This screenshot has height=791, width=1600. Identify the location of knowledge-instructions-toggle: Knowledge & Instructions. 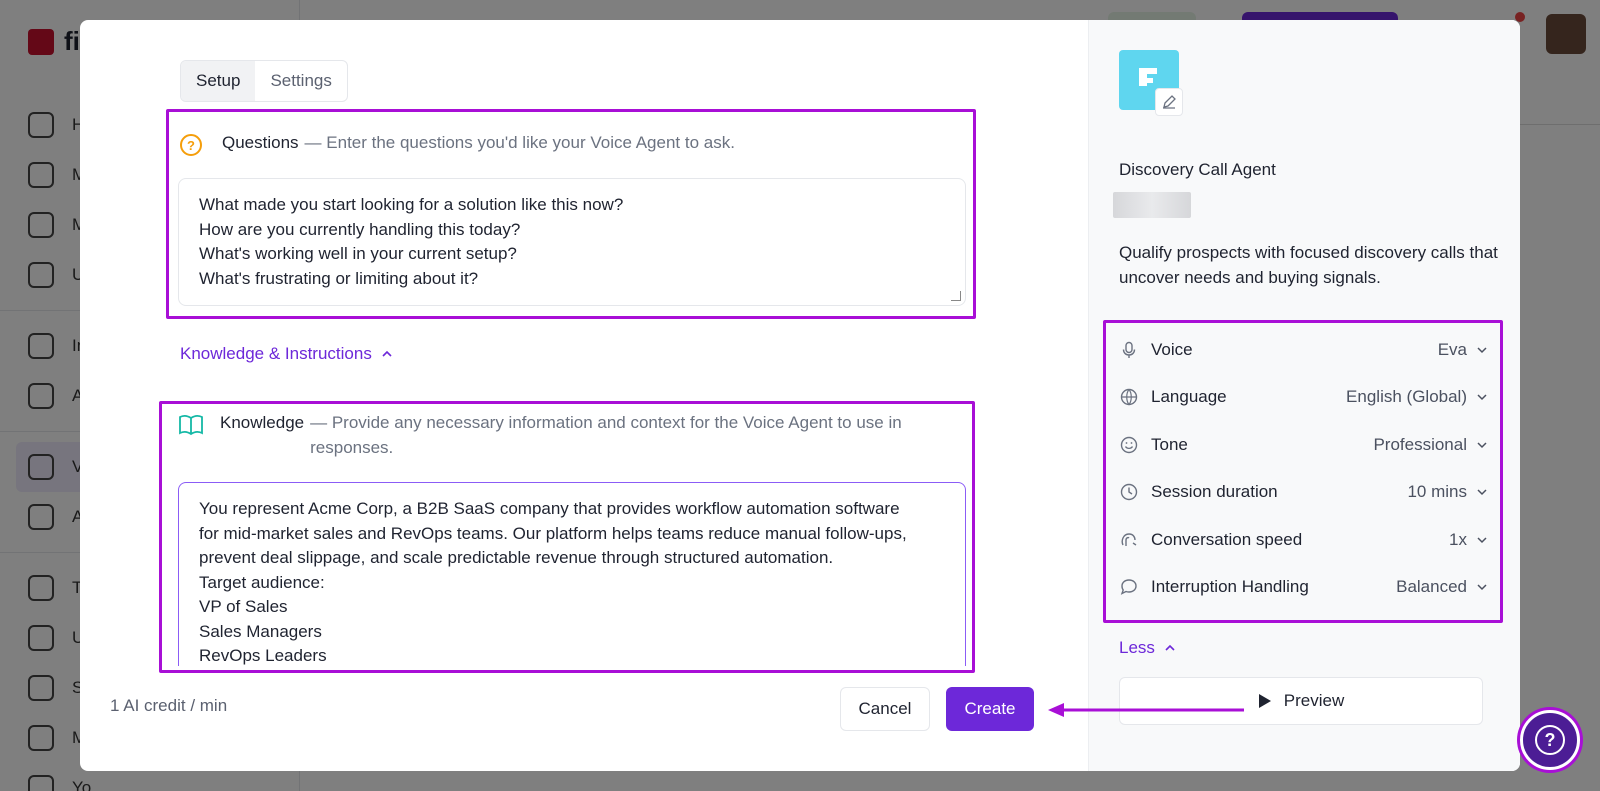
(286, 354).